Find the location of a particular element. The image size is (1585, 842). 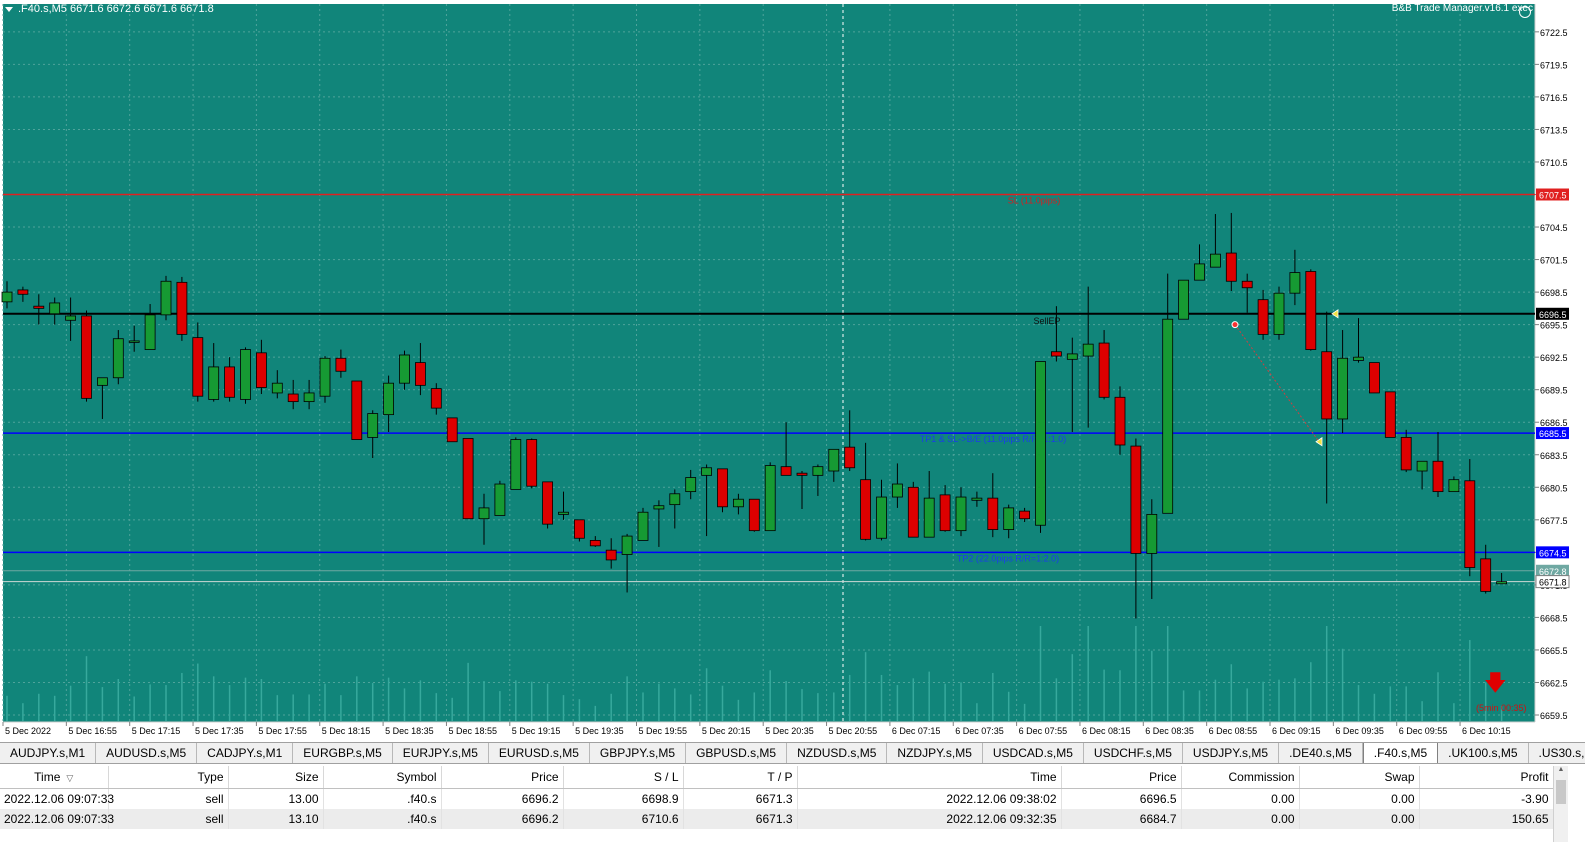

chart-tab: GBPJPY.s,M5 is located at coordinates (638, 753).